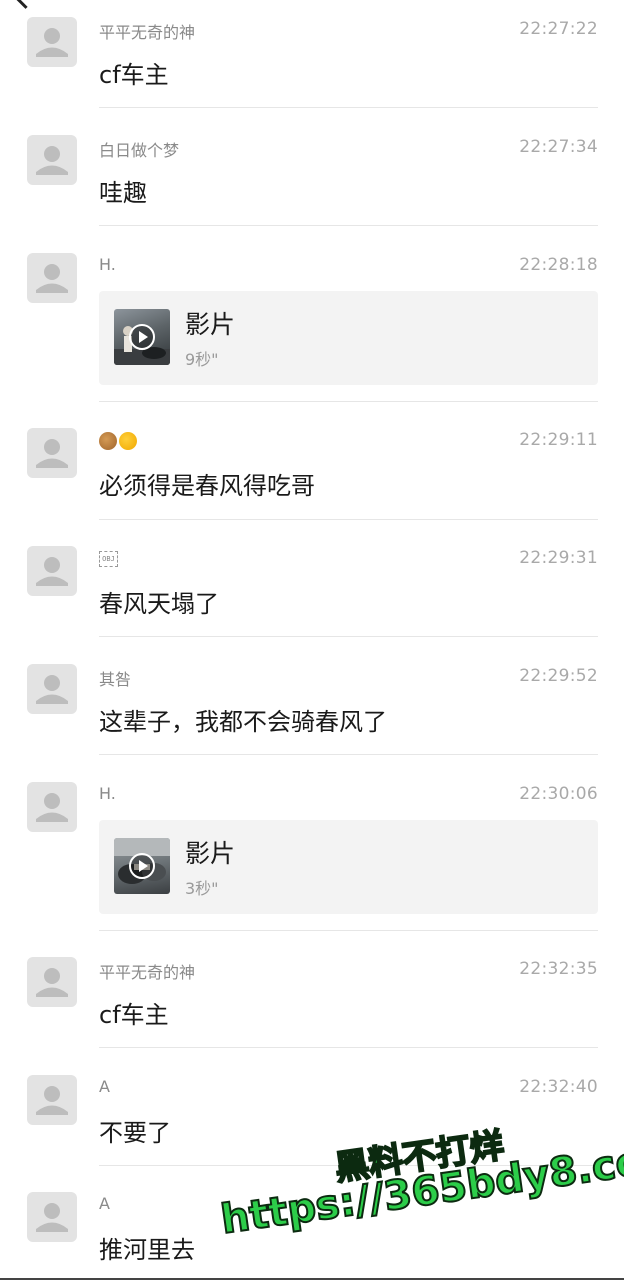 The height and width of the screenshot is (1280, 624). Describe the element at coordinates (135, 1133) in the screenshot. I see `message-text: 不要了` at that location.